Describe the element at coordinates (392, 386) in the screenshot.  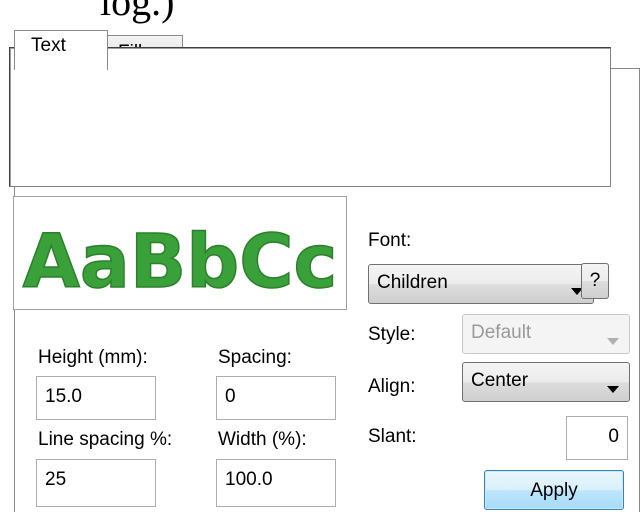
I see `align-label: Align:` at that location.